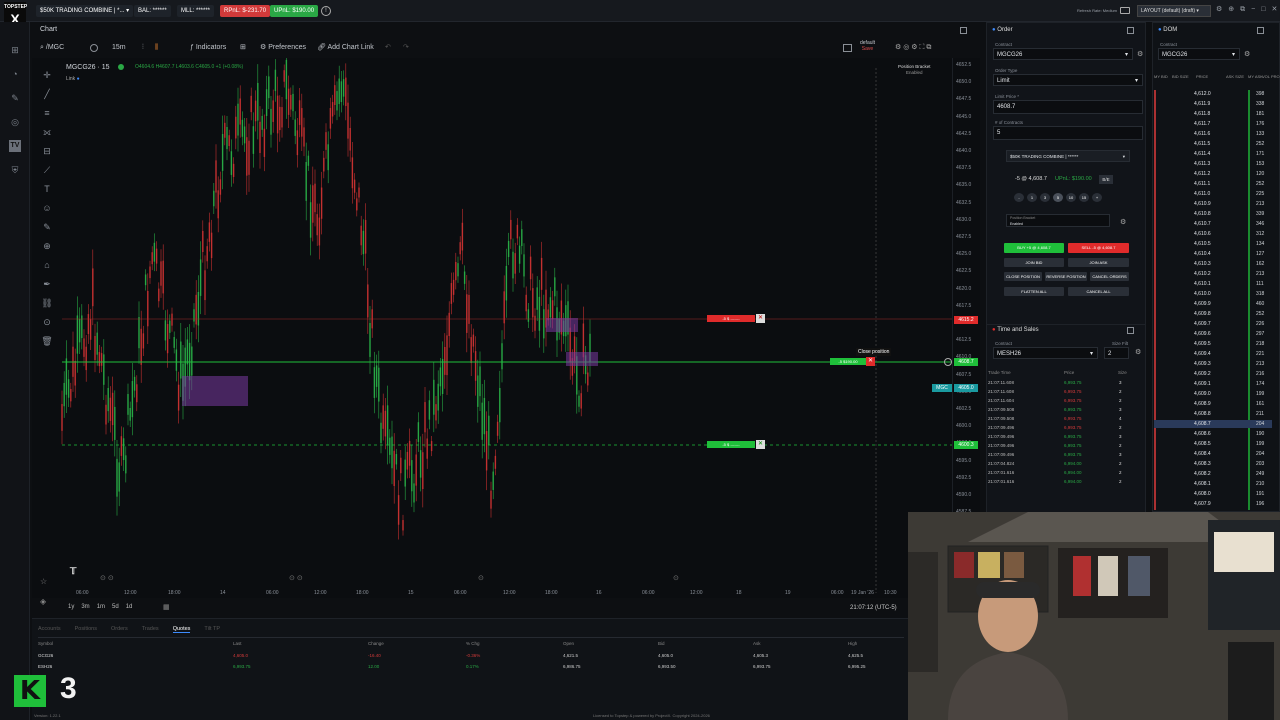 The width and height of the screenshot is (1280, 720). What do you see at coordinates (914, 70) in the screenshot?
I see `position-bracket-indicator: Position Bracket Enabled` at bounding box center [914, 70].